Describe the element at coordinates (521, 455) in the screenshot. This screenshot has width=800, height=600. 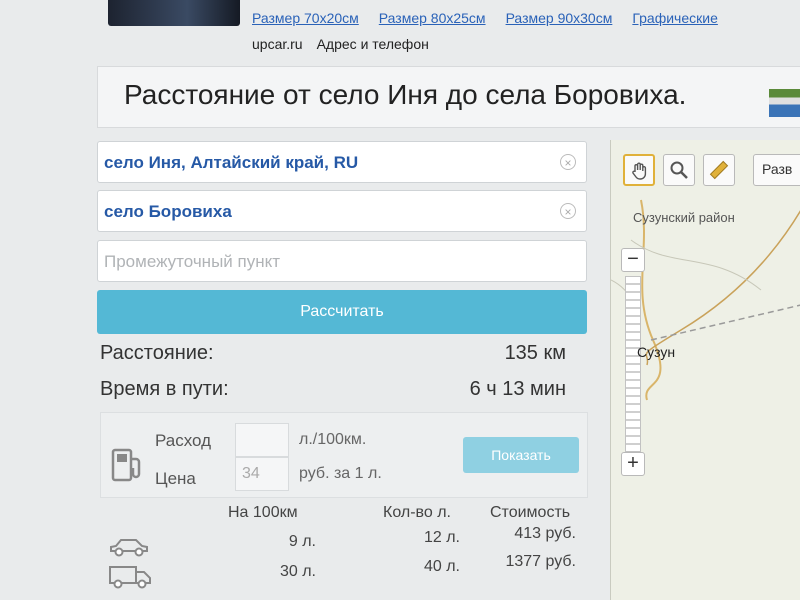
I see `show-button: Показать` at that location.